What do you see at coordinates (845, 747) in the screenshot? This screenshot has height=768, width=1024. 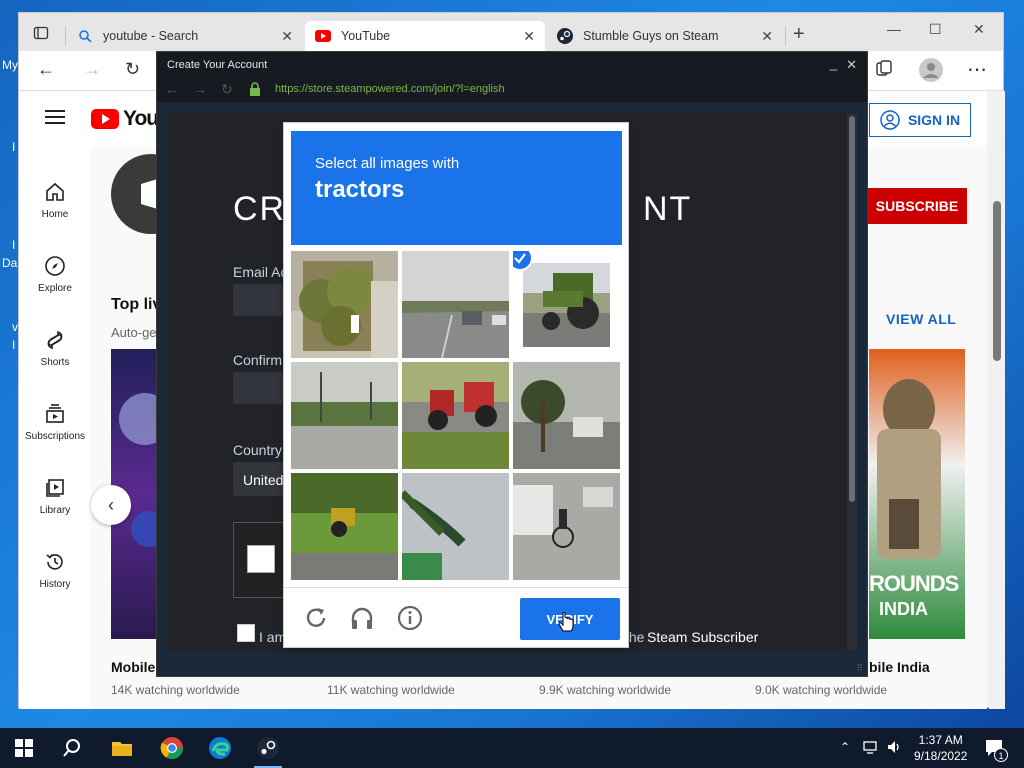 I see `show-hidden-icons: ⌃` at bounding box center [845, 747].